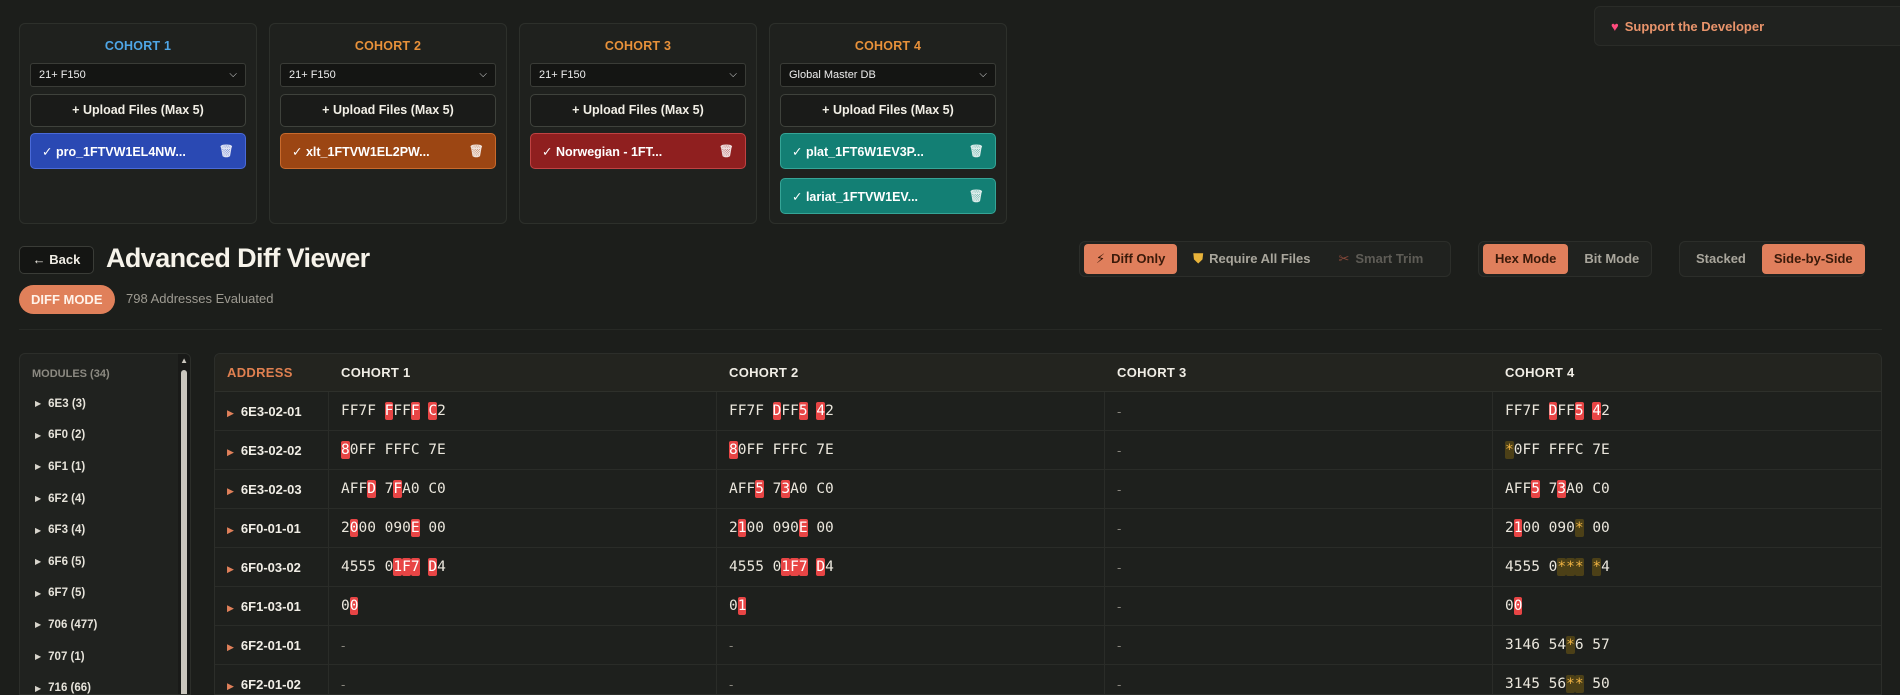 The image size is (1900, 695). What do you see at coordinates (105, 436) in the screenshot?
I see `module-item: ▶ 6F0 (2)` at bounding box center [105, 436].